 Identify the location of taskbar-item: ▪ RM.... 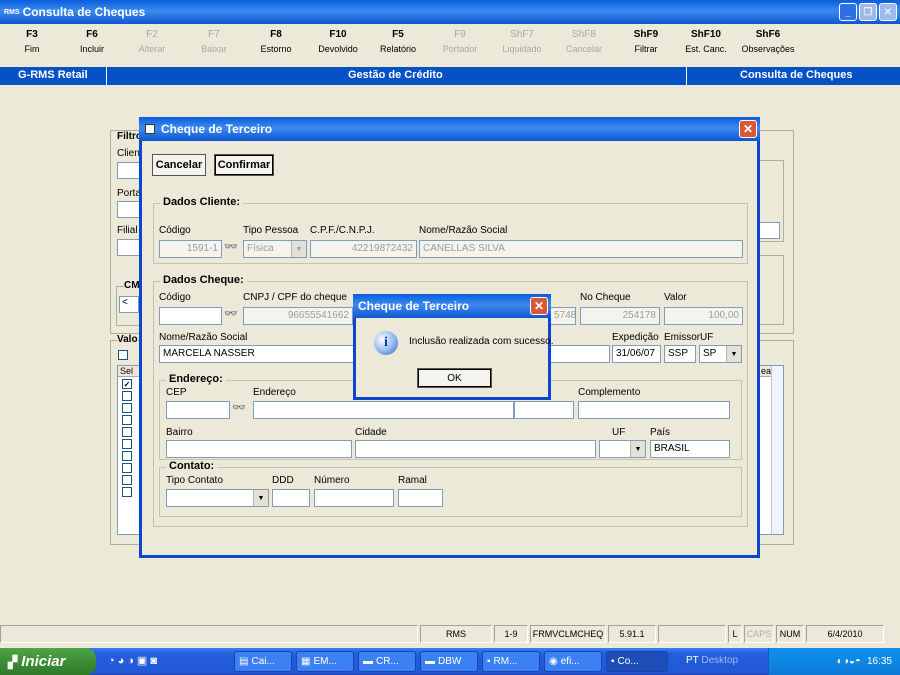
(511, 661).